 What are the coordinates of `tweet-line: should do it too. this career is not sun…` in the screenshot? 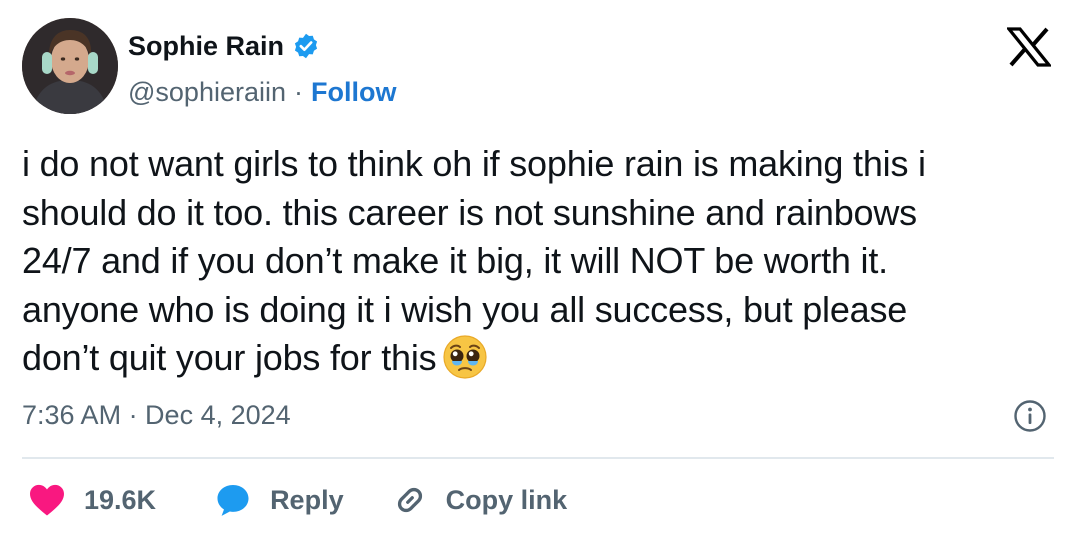 It's located at (469, 212).